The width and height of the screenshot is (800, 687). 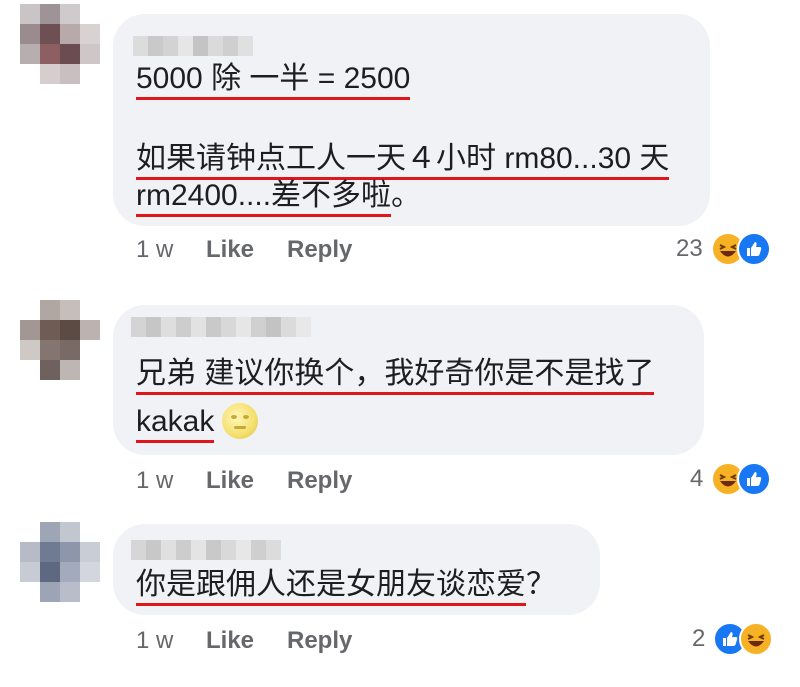 What do you see at coordinates (346, 585) in the screenshot?
I see `comment-text-line: 你是跟佣人还是女朋友谈恋爱？` at bounding box center [346, 585].